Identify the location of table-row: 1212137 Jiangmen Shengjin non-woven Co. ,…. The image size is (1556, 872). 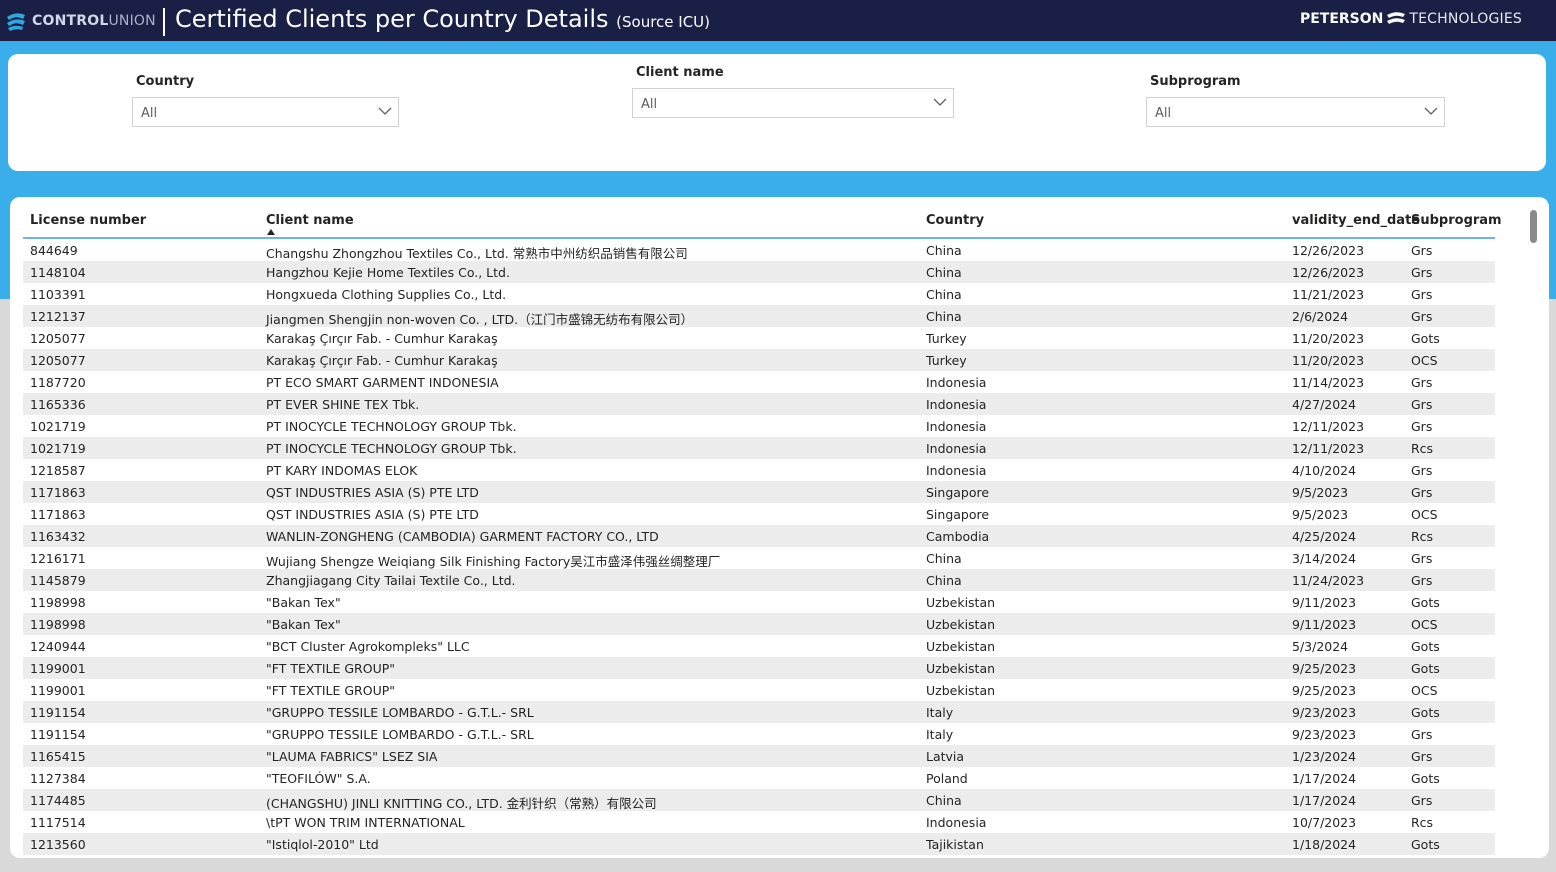
(759, 316).